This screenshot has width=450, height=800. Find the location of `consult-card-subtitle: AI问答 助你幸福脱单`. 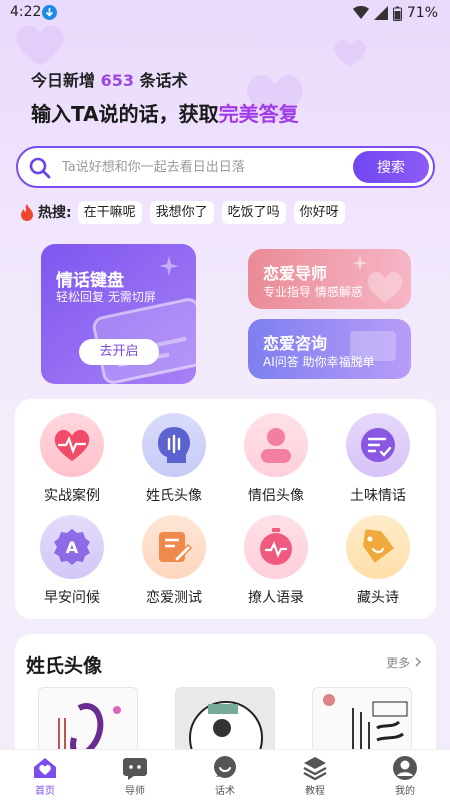

consult-card-subtitle: AI问答 助你幸福脱单 is located at coordinates (319, 362).